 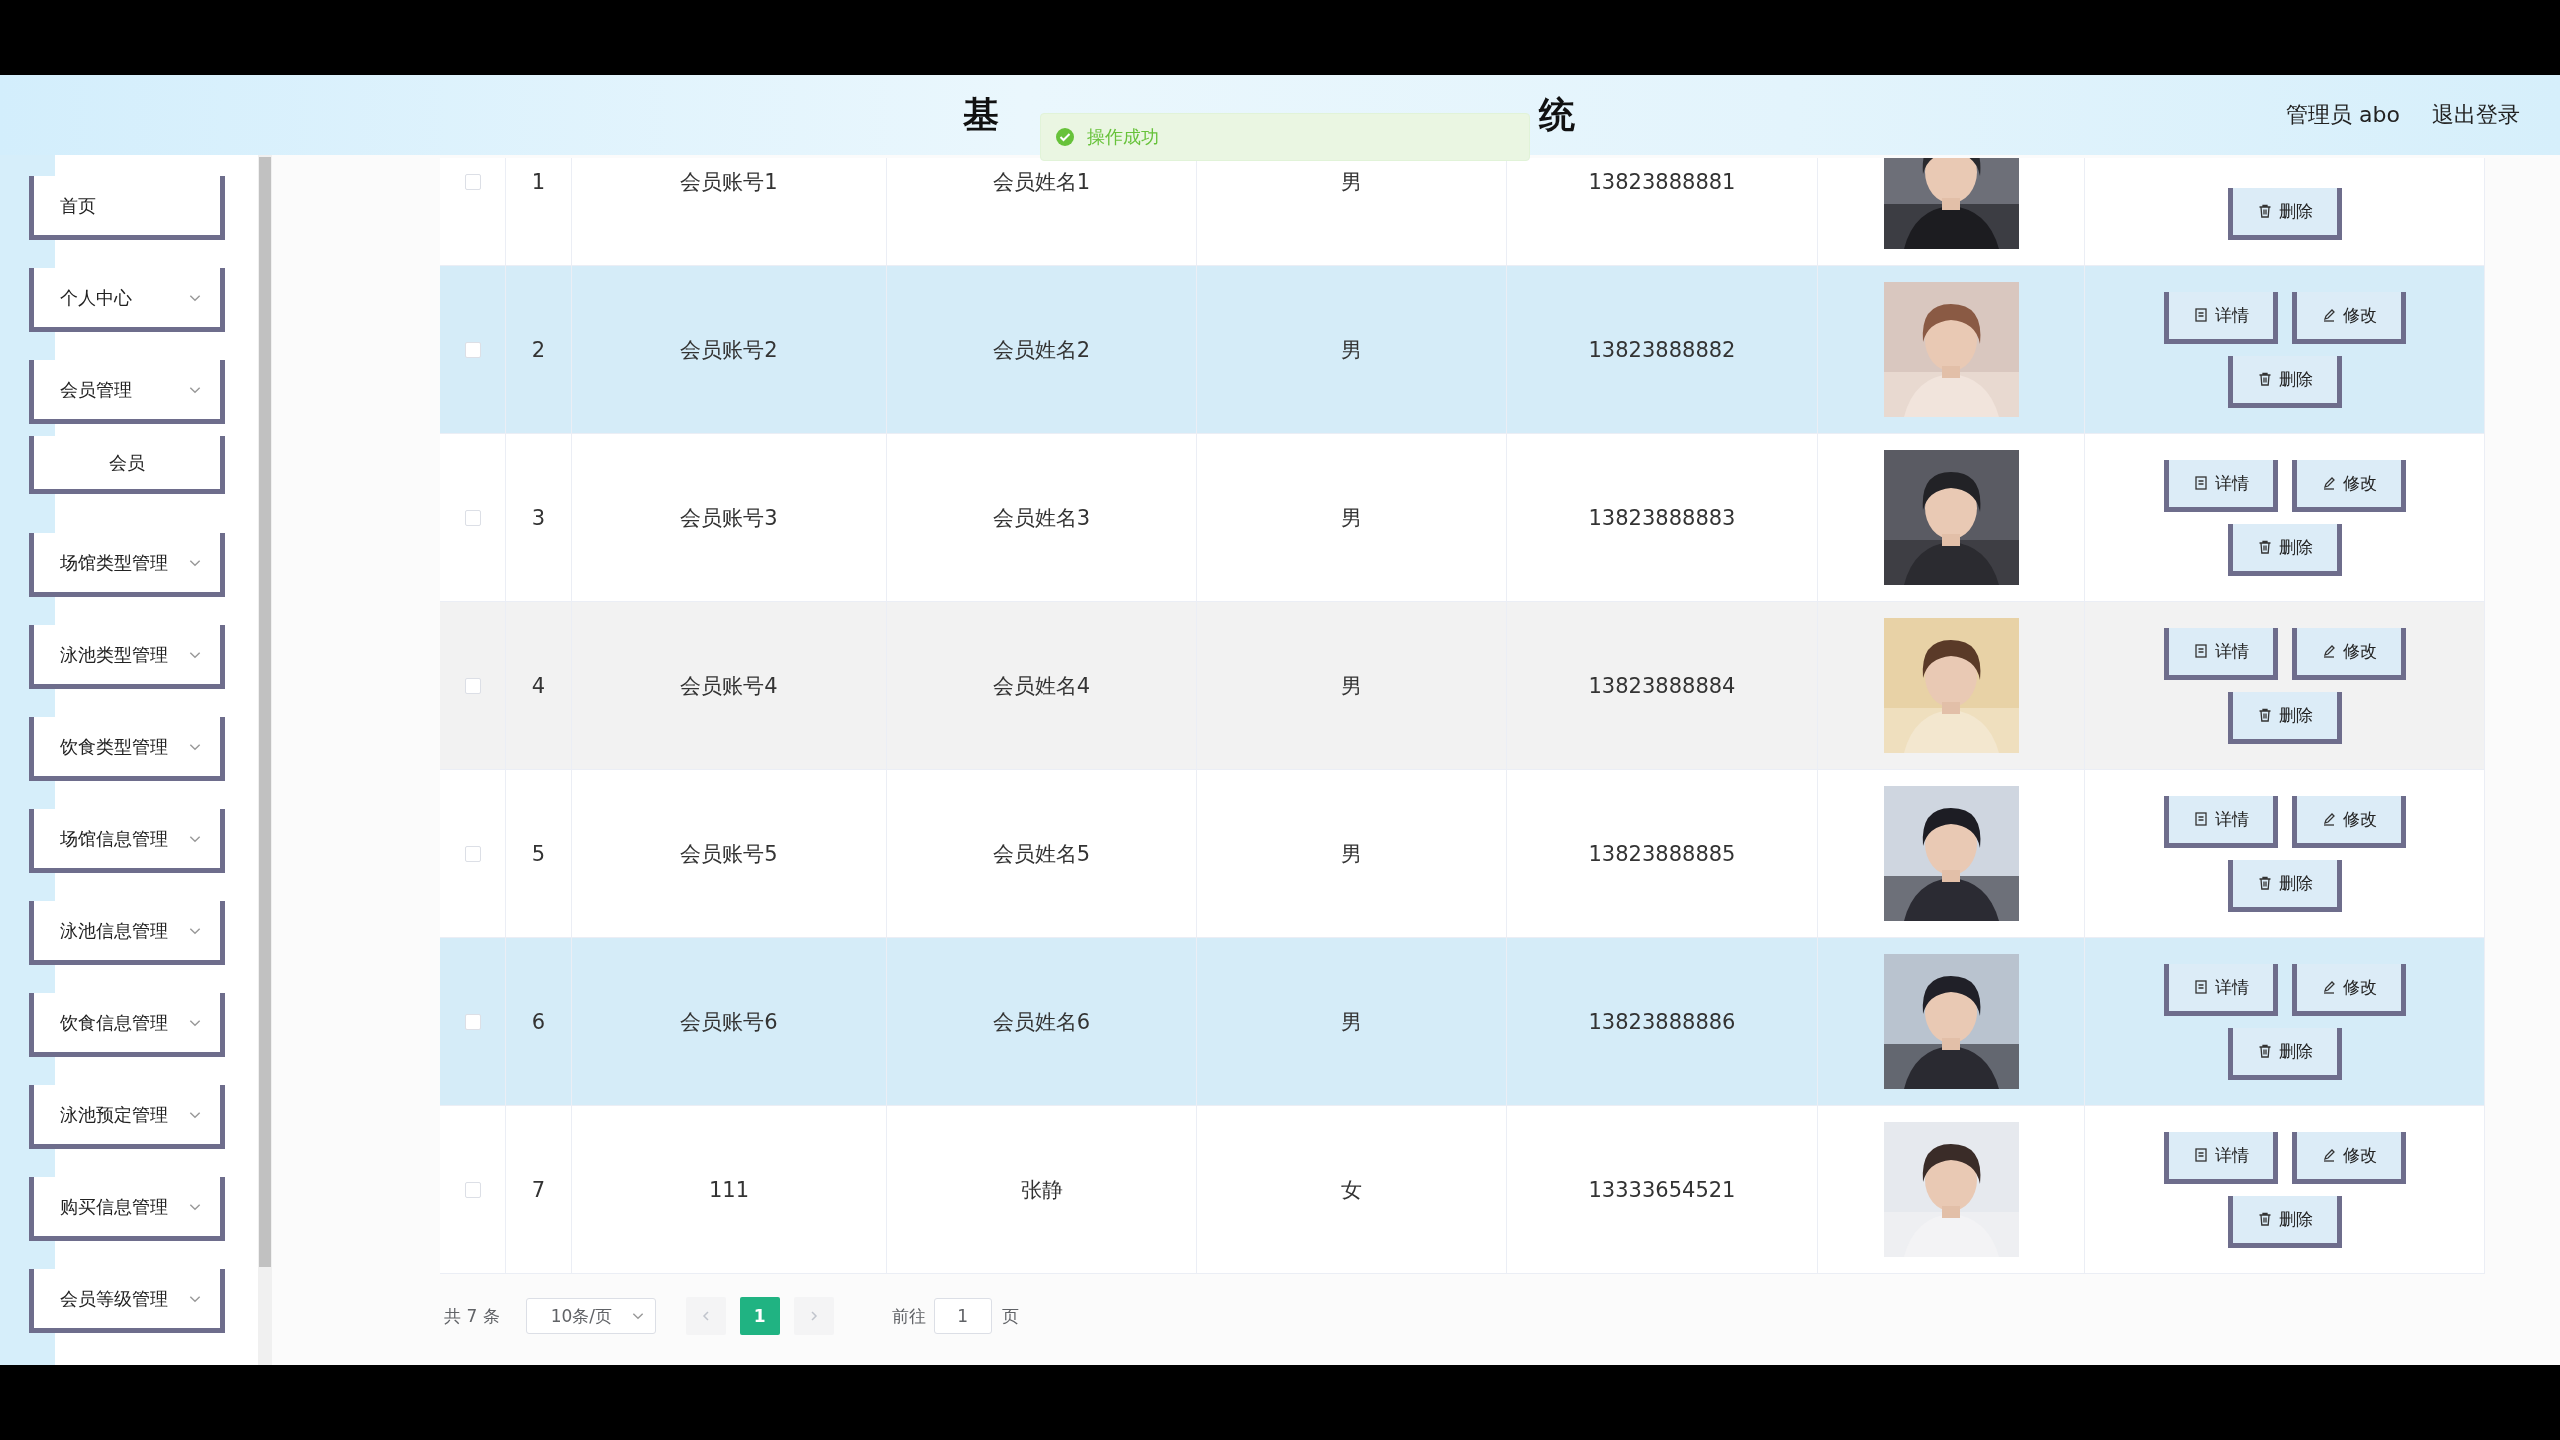 What do you see at coordinates (729, 518) in the screenshot?
I see `table-cell-text: 会员账号3` at bounding box center [729, 518].